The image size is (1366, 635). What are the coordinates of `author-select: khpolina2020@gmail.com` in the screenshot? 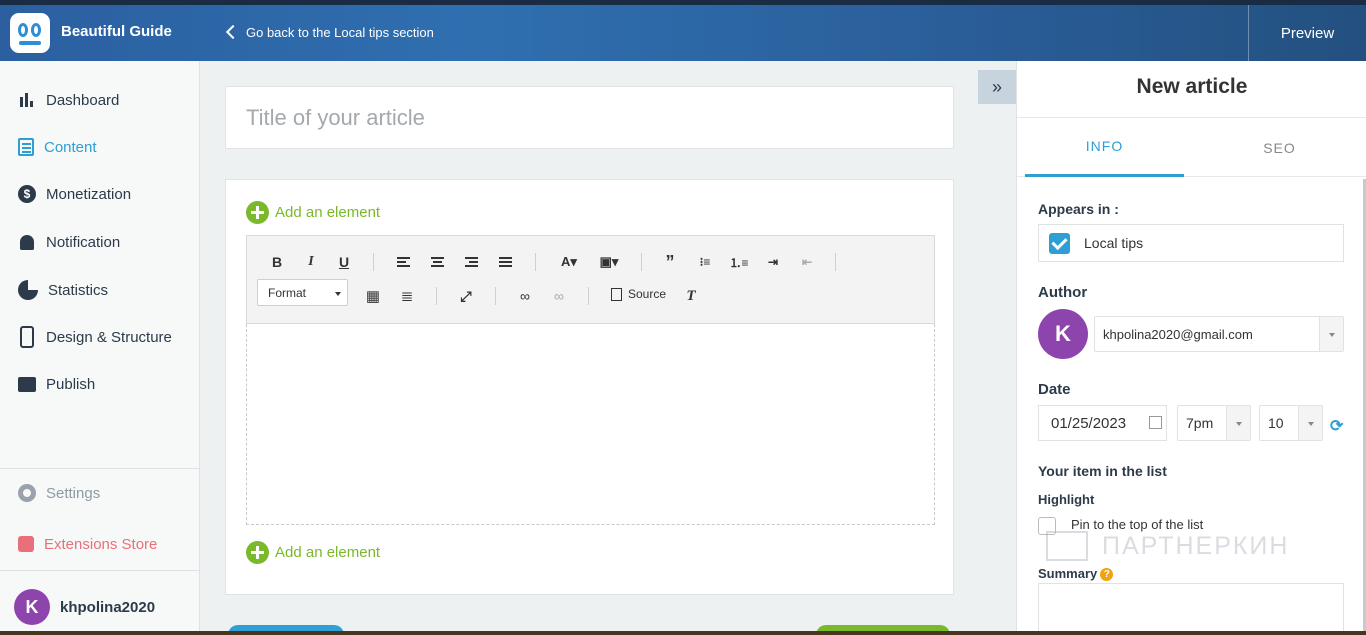 It's located at (1219, 334).